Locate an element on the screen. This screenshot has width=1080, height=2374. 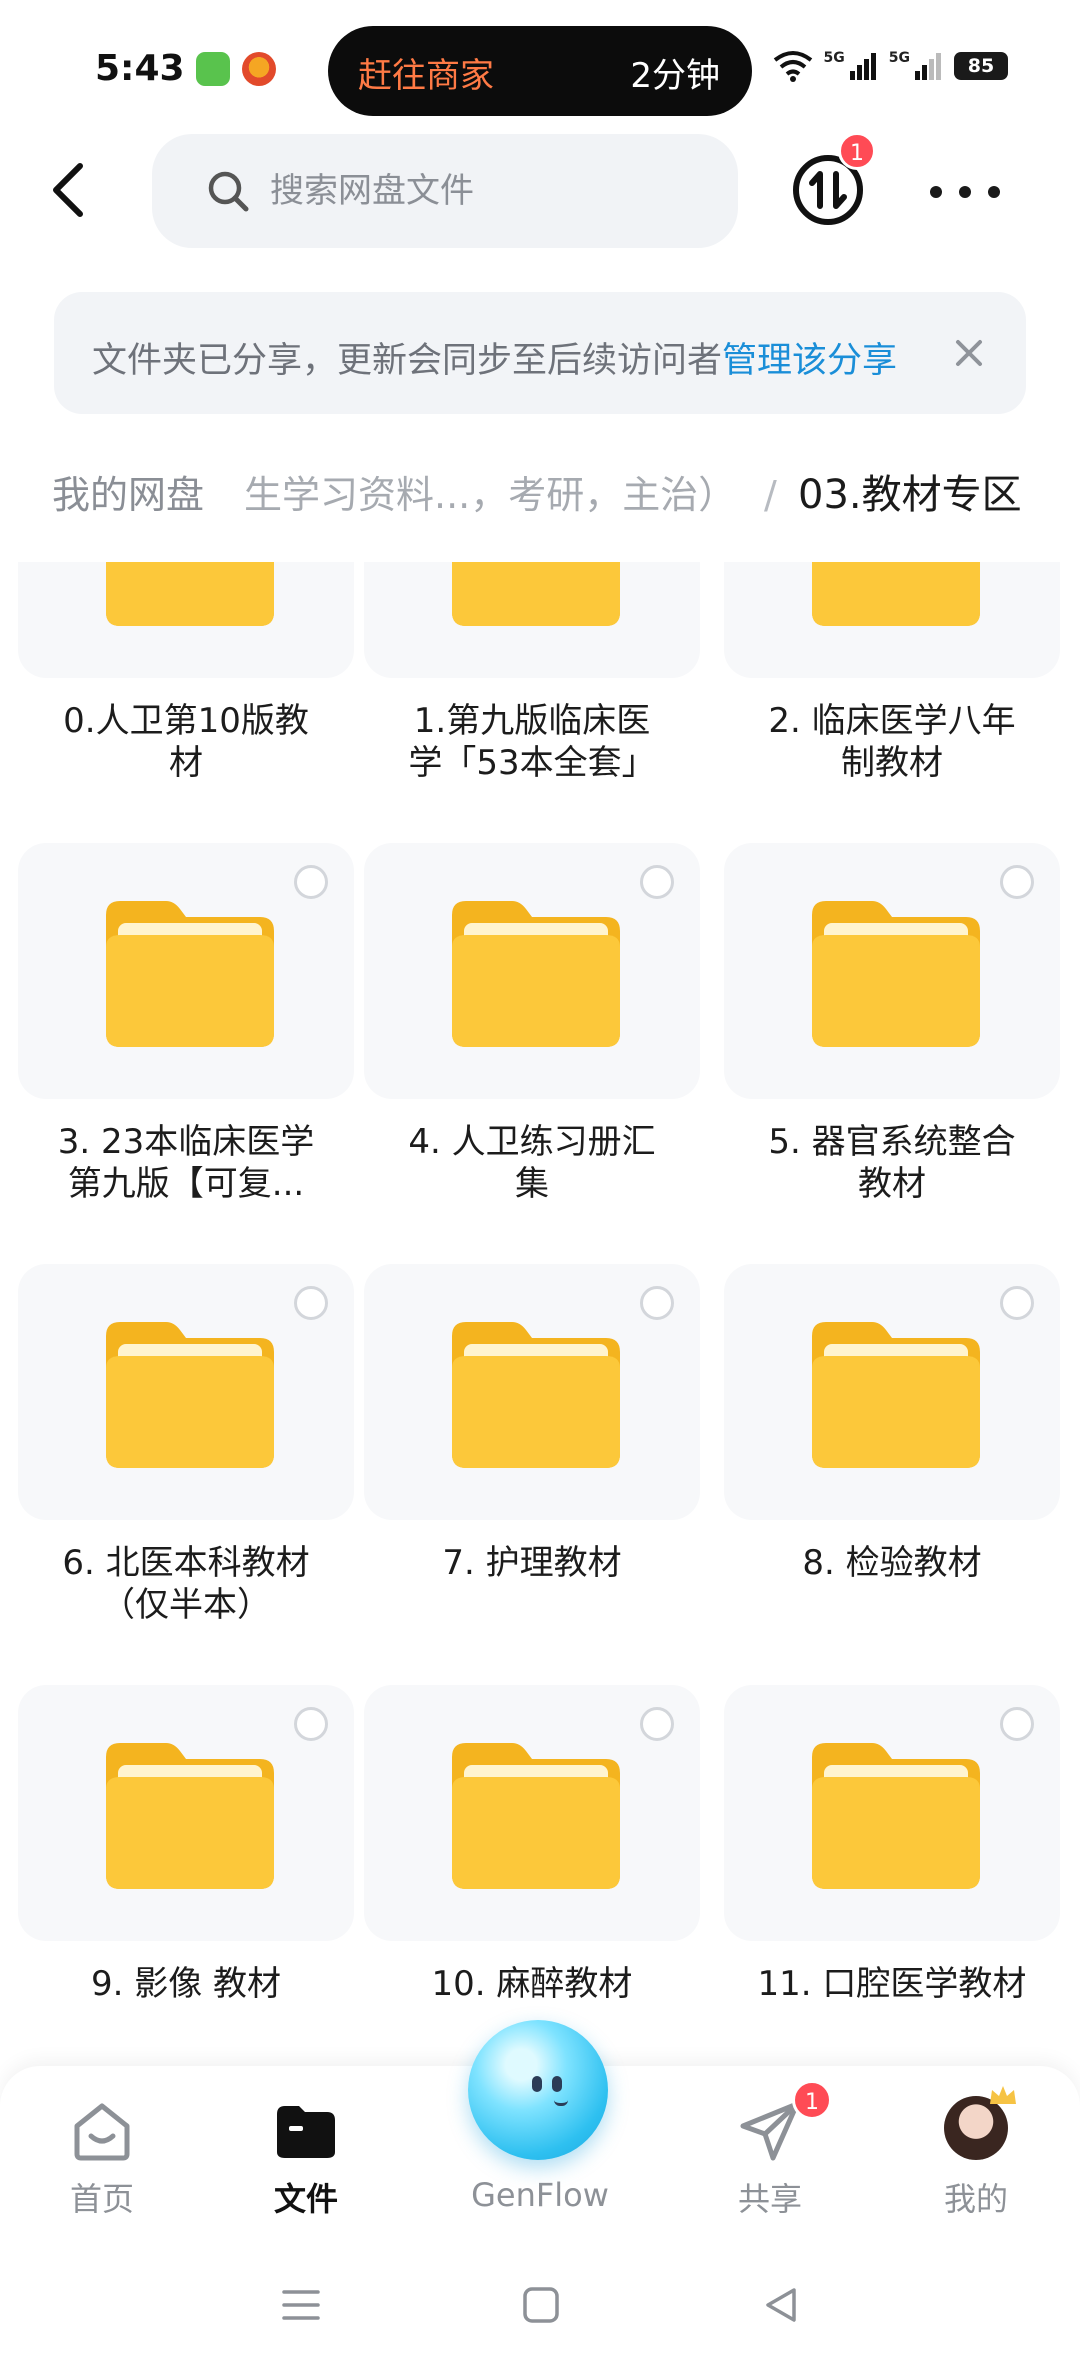
folder-item: 11. 口腔医学教材 is located at coordinates (892, 1873).